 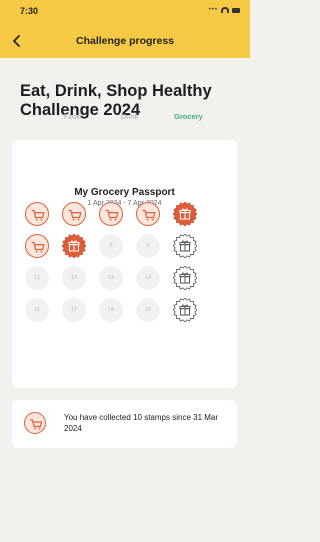 I want to click on stamp-empty: 8, so click(x=111, y=246).